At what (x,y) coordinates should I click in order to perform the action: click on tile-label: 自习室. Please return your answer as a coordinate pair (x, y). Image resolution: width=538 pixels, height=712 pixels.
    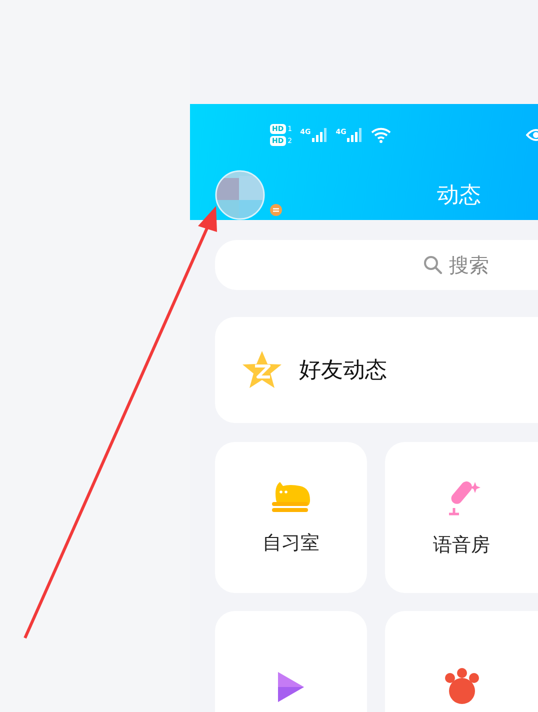
    Looking at the image, I should click on (291, 543).